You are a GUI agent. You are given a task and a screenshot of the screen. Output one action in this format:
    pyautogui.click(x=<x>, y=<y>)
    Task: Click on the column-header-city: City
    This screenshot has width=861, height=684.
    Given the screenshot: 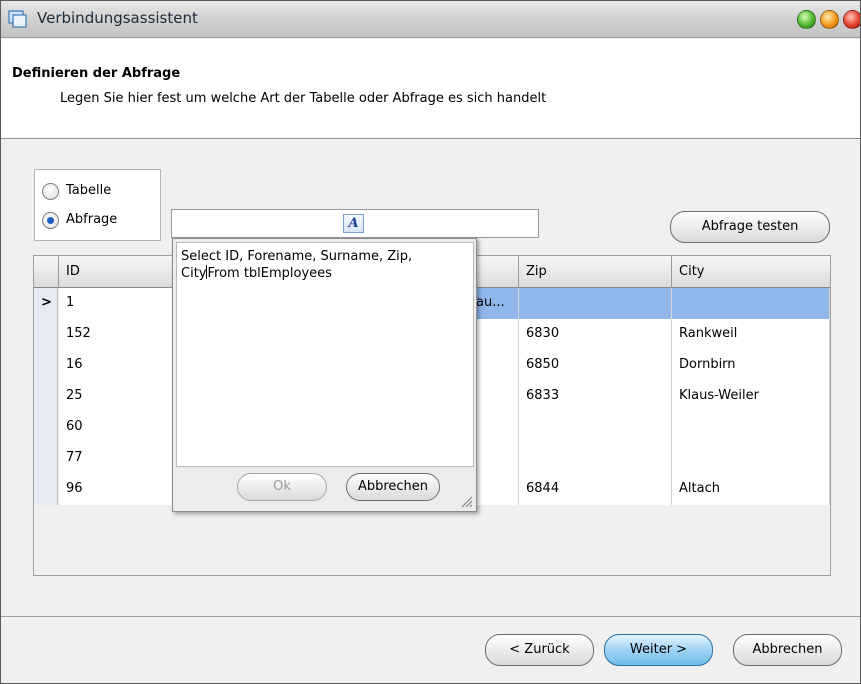 What is the action you would take?
    pyautogui.click(x=751, y=272)
    